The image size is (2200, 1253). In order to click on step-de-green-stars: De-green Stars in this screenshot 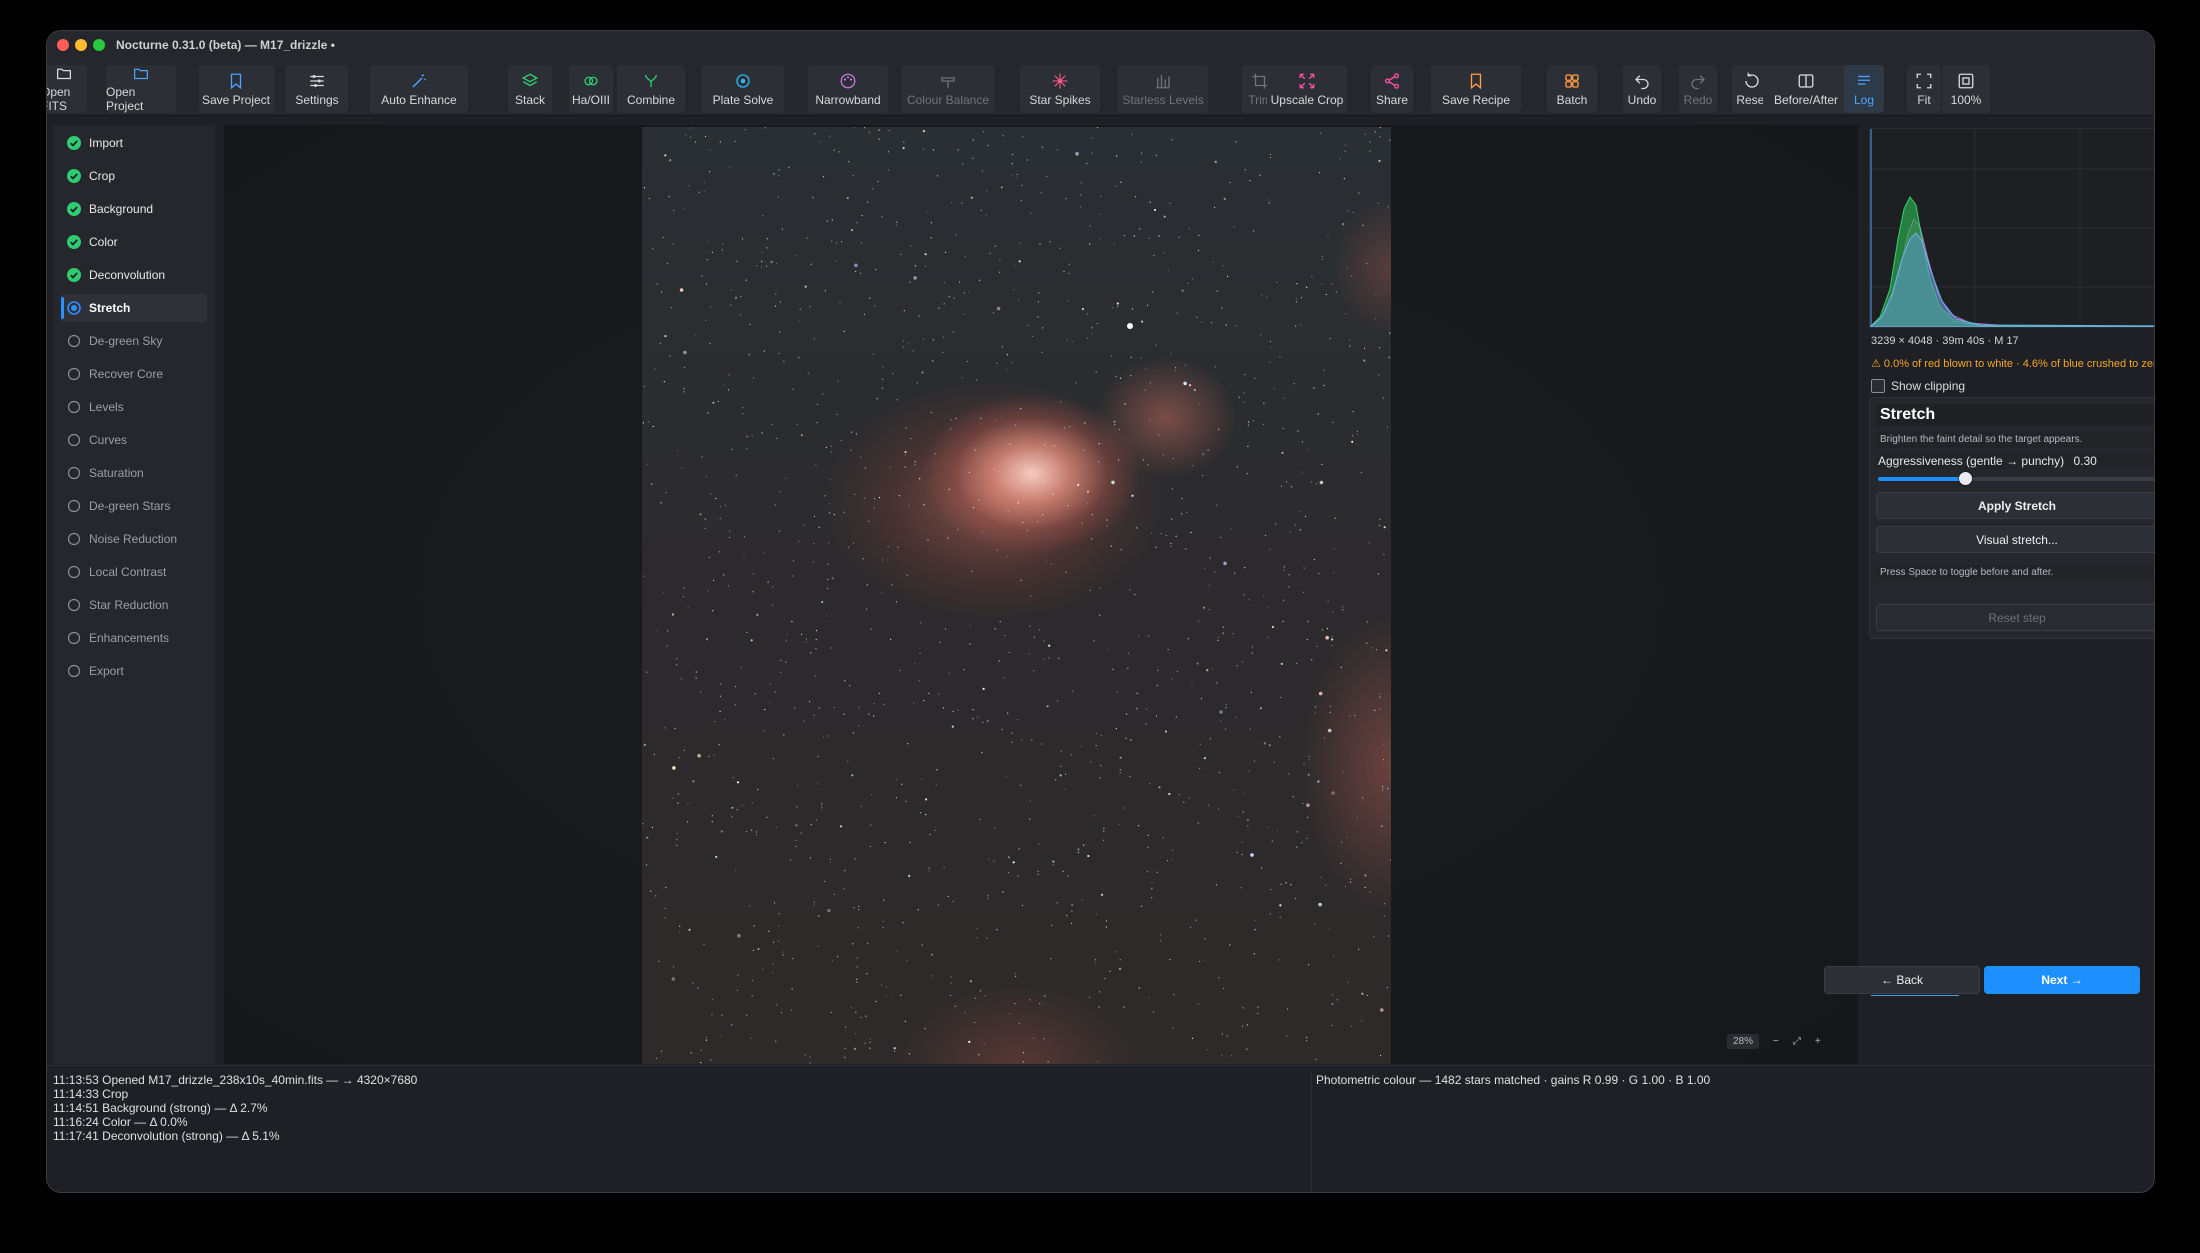, I will do `click(134, 506)`.